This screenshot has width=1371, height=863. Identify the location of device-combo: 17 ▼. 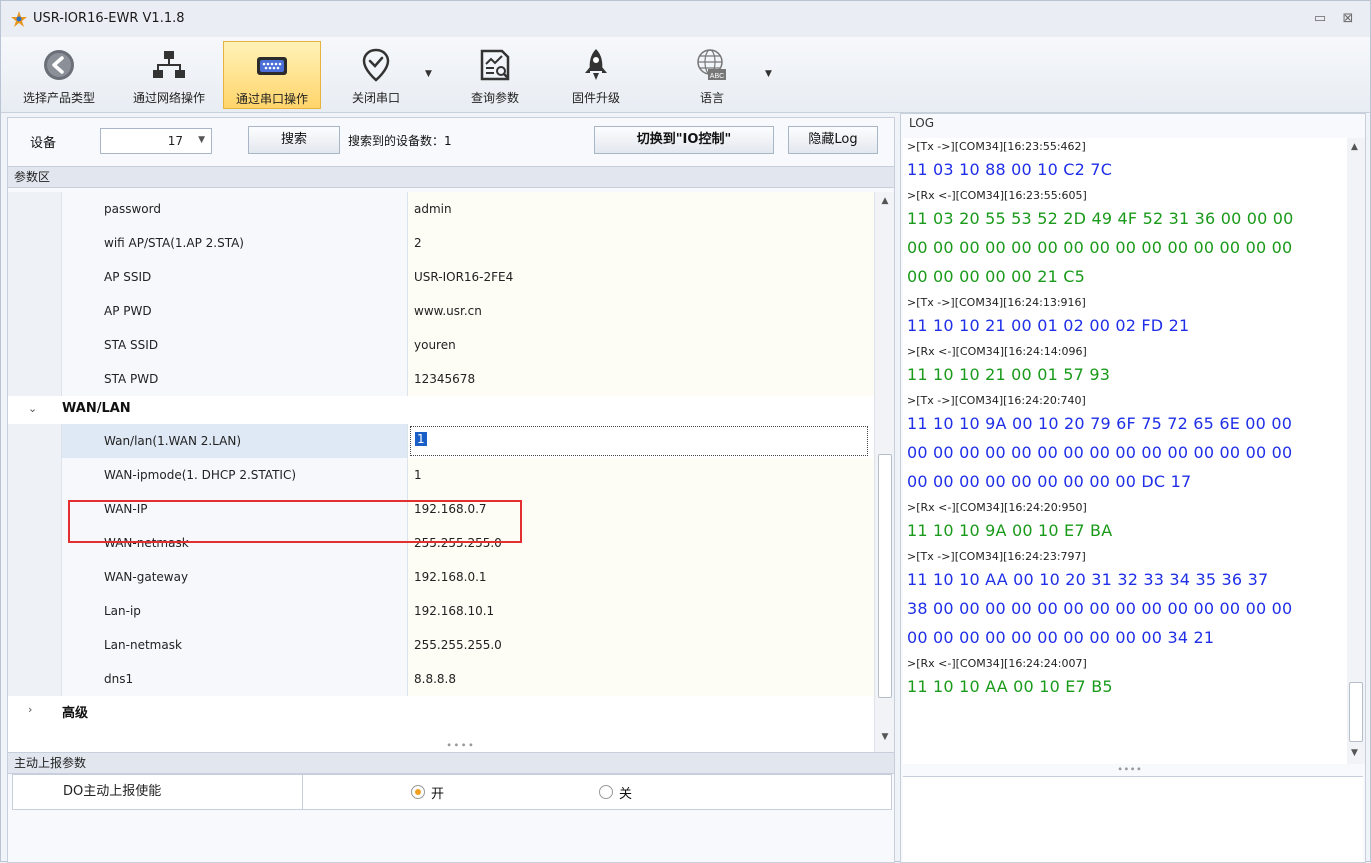
(156, 141).